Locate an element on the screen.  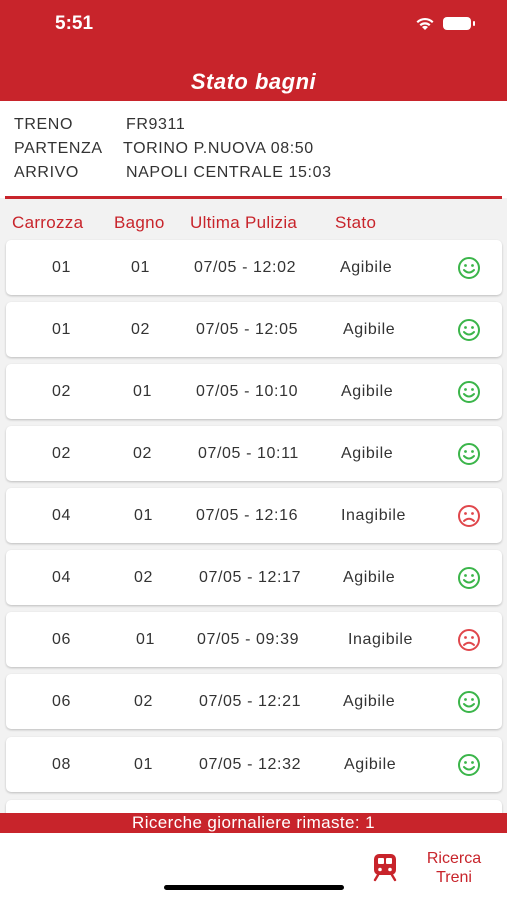
list-item: 04 02 07/05 - 12:17 Agibile is located at coordinates (254, 577).